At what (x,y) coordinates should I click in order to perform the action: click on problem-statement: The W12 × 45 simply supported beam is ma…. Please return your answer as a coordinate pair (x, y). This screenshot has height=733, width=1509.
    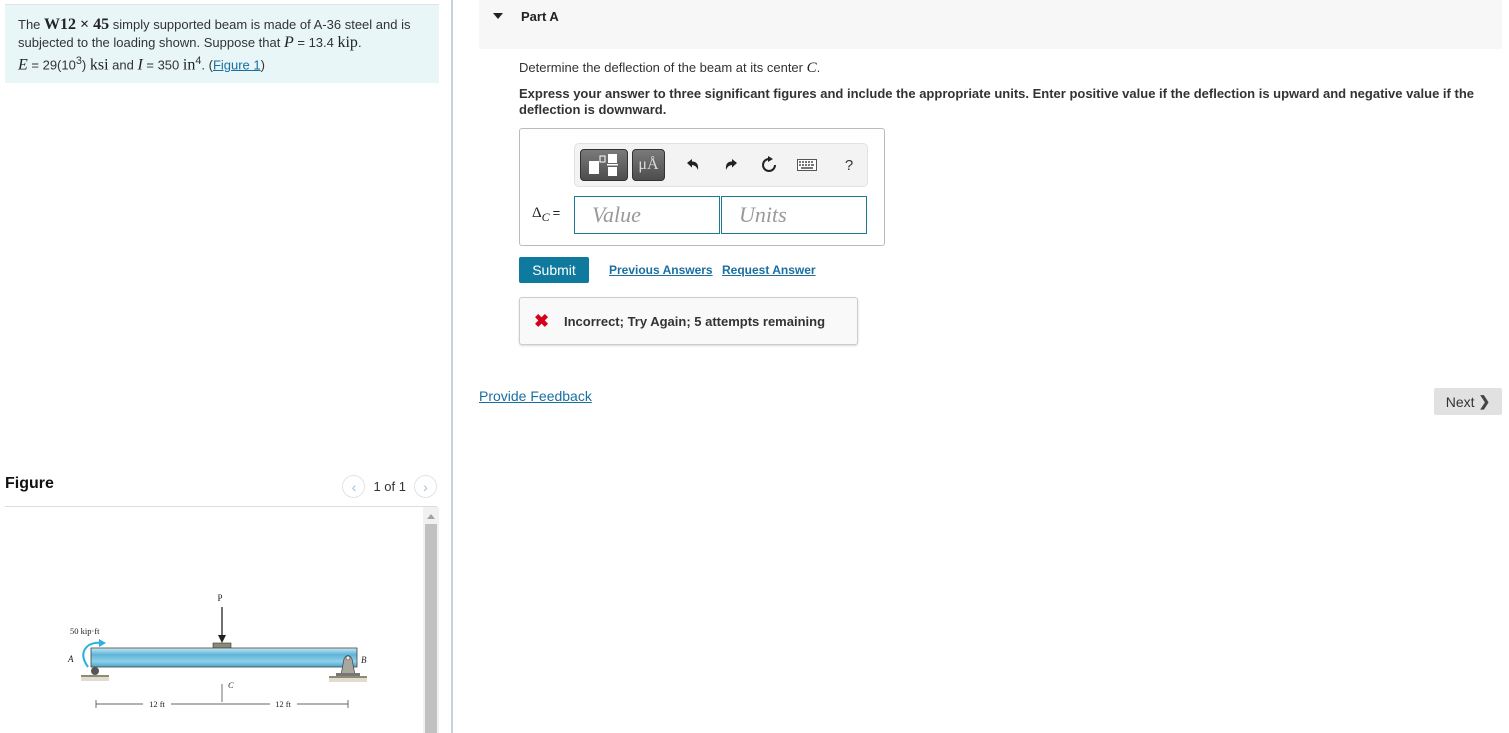
    Looking at the image, I should click on (222, 43).